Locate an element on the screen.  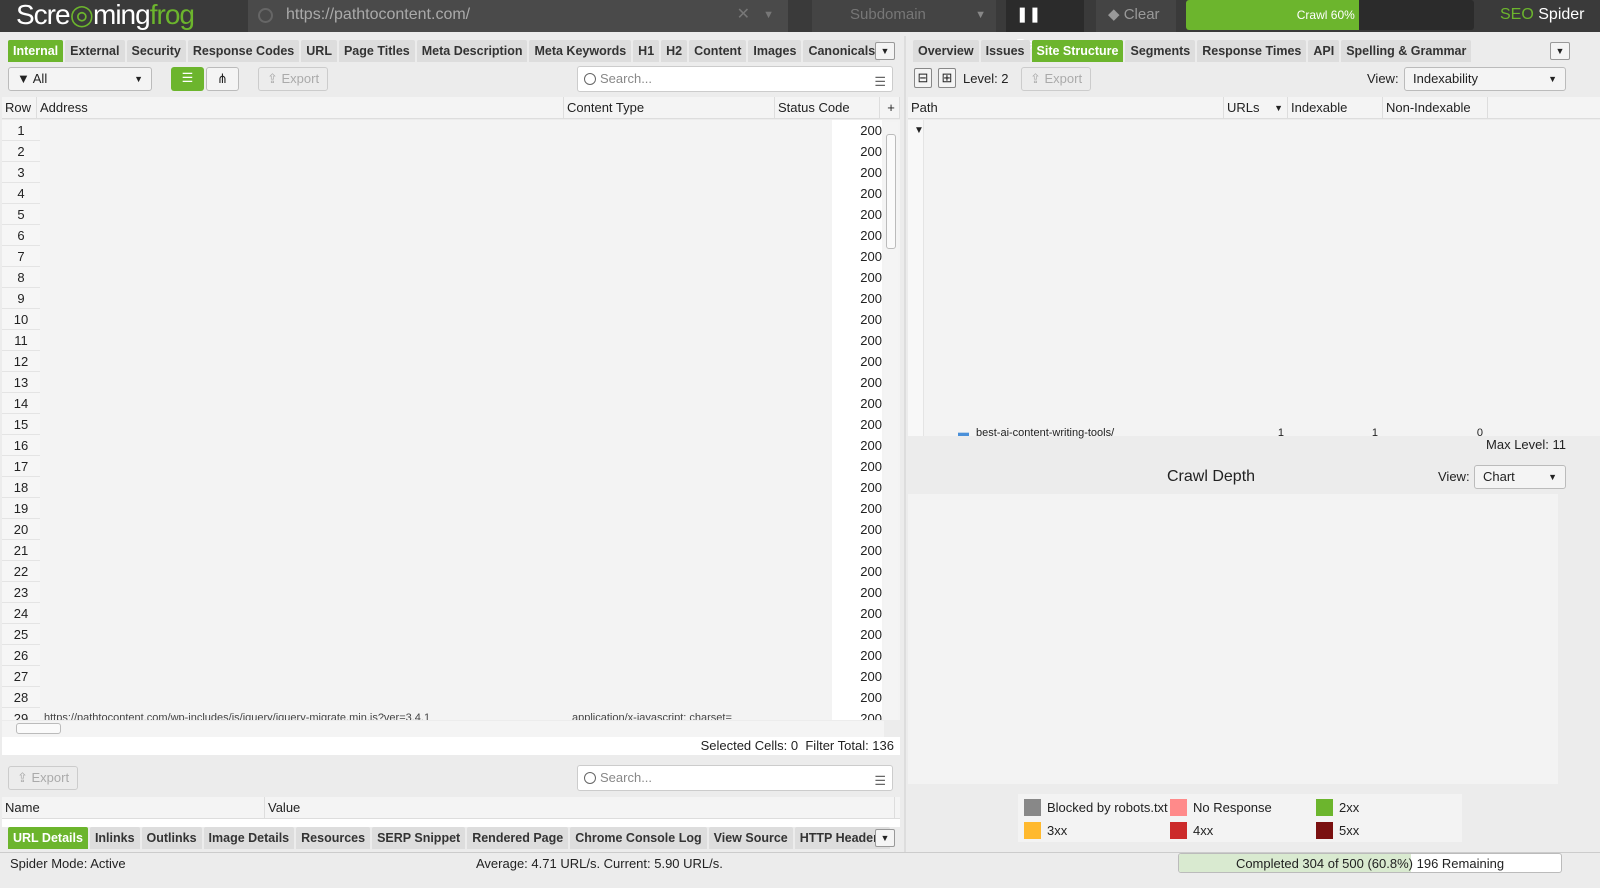
list-view-icon: ☰ is located at coordinates (187, 79).